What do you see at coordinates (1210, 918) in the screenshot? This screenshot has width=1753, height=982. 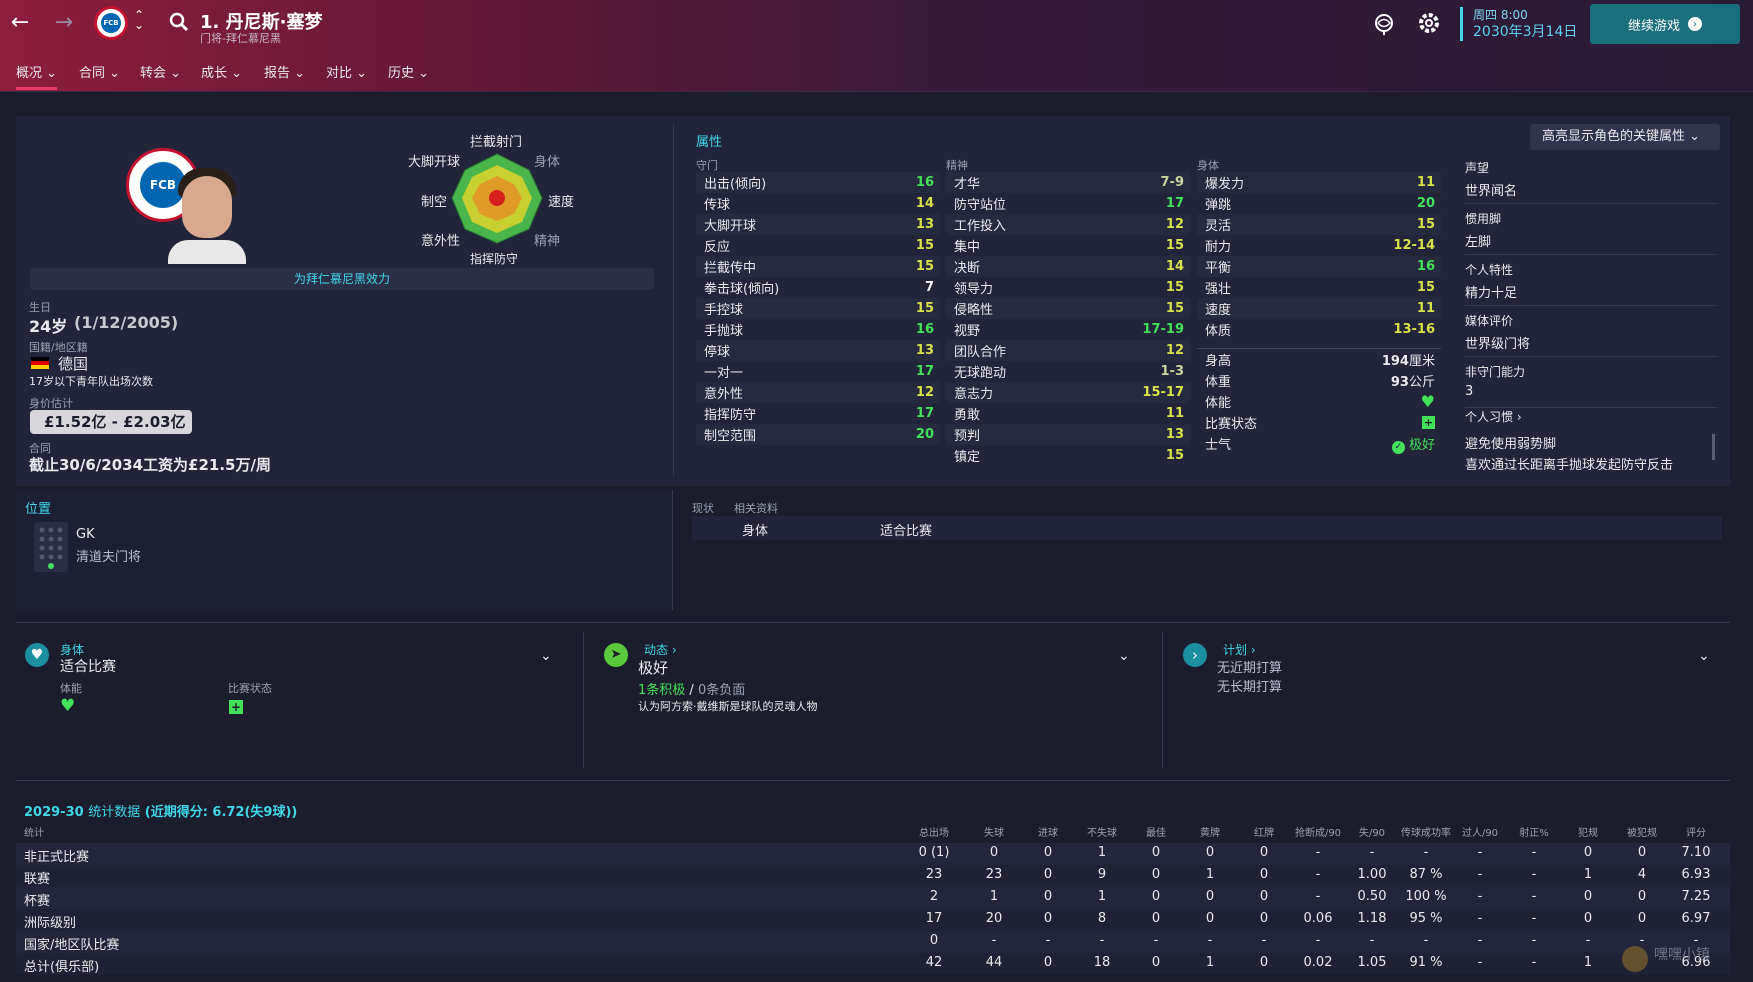 I see `stats-cell: 0` at bounding box center [1210, 918].